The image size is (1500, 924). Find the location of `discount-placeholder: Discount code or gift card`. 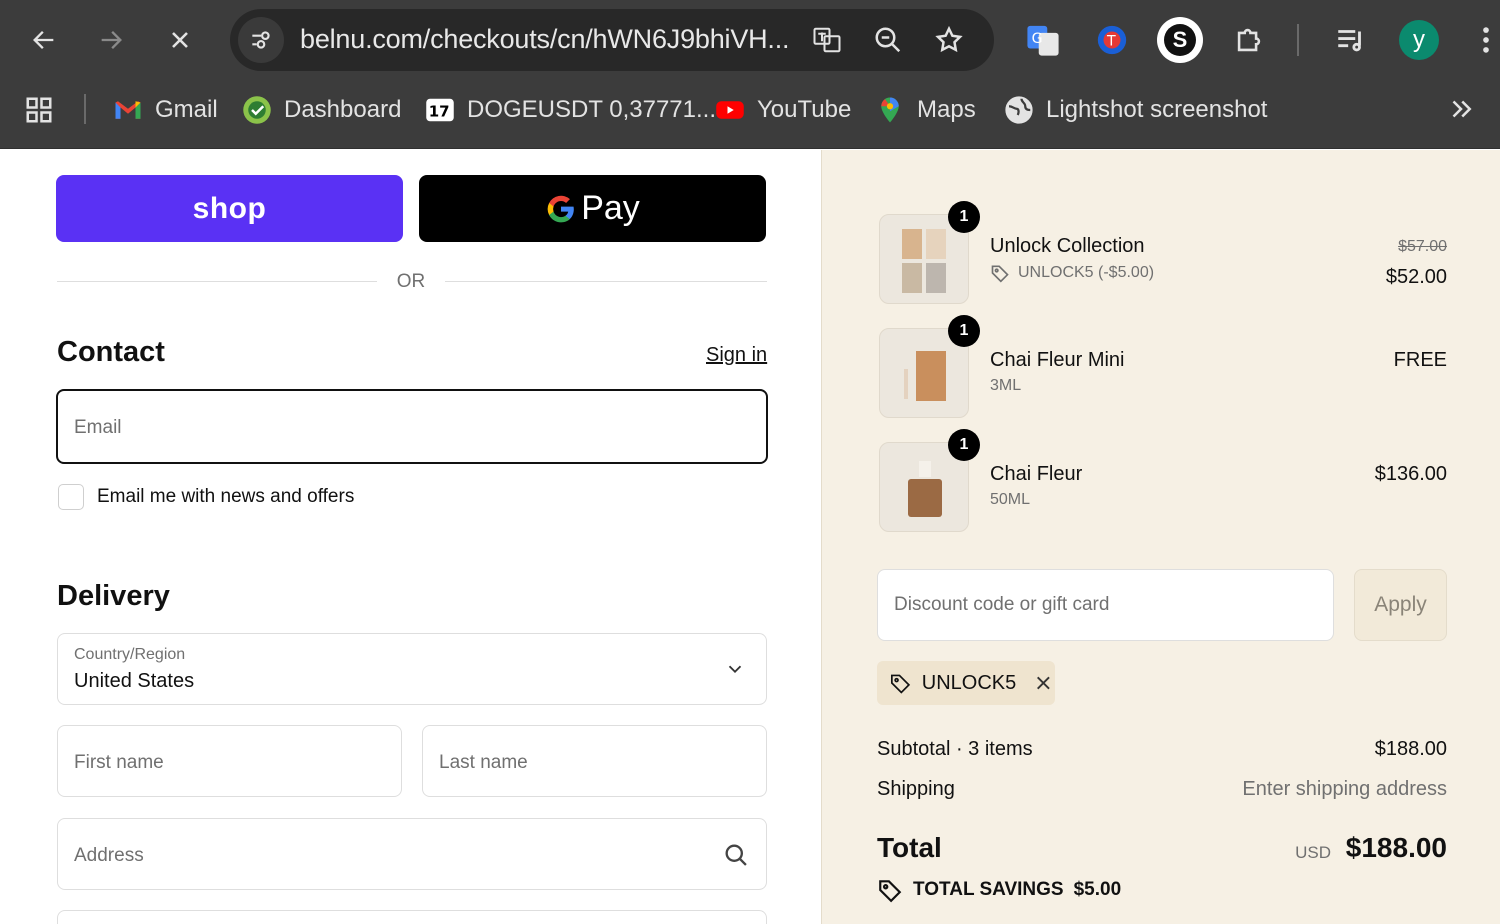

discount-placeholder: Discount code or gift card is located at coordinates (1002, 604).